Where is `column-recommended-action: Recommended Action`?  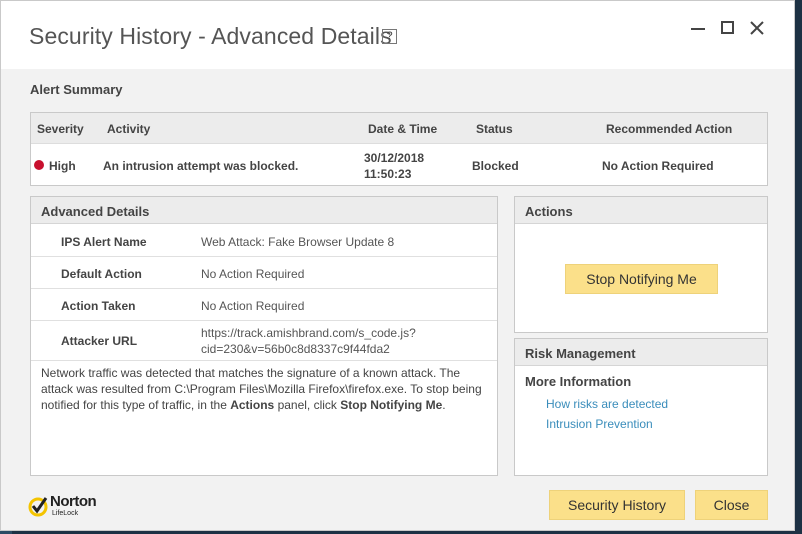
column-recommended-action: Recommended Action is located at coordinates (669, 129).